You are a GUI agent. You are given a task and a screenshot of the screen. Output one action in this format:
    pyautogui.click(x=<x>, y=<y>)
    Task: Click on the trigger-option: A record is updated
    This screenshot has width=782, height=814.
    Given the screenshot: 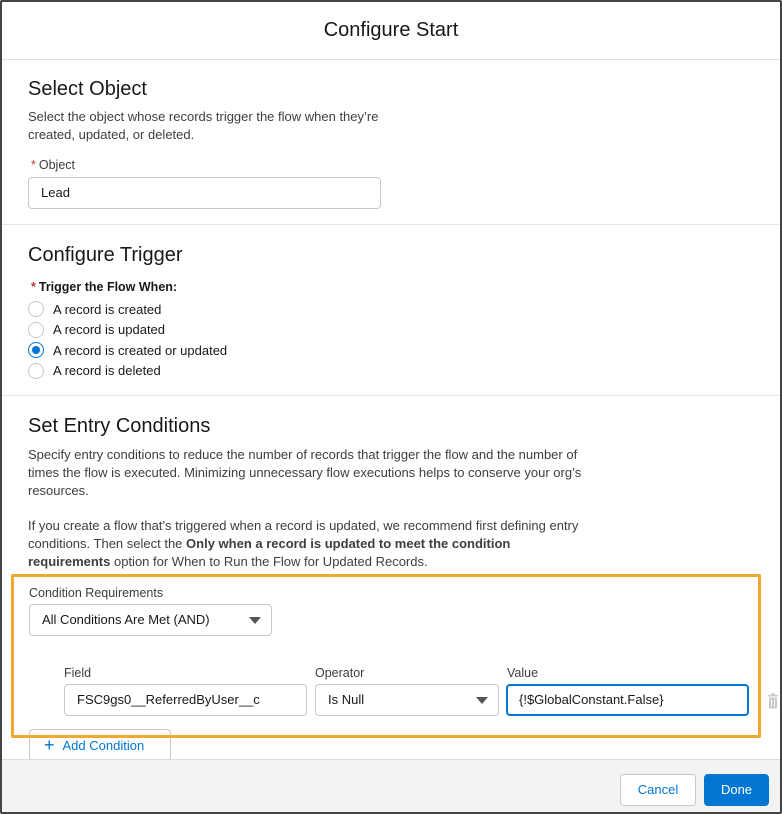 What is the action you would take?
    pyautogui.click(x=96, y=330)
    